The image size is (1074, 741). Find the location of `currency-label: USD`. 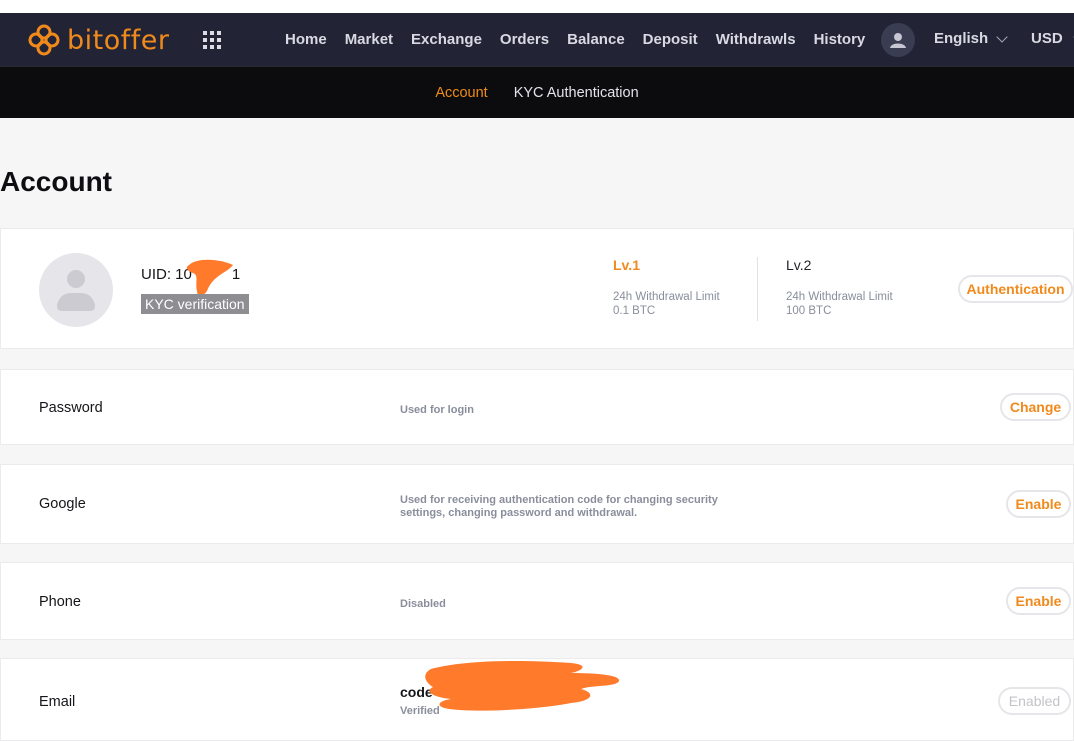

currency-label: USD is located at coordinates (1047, 38).